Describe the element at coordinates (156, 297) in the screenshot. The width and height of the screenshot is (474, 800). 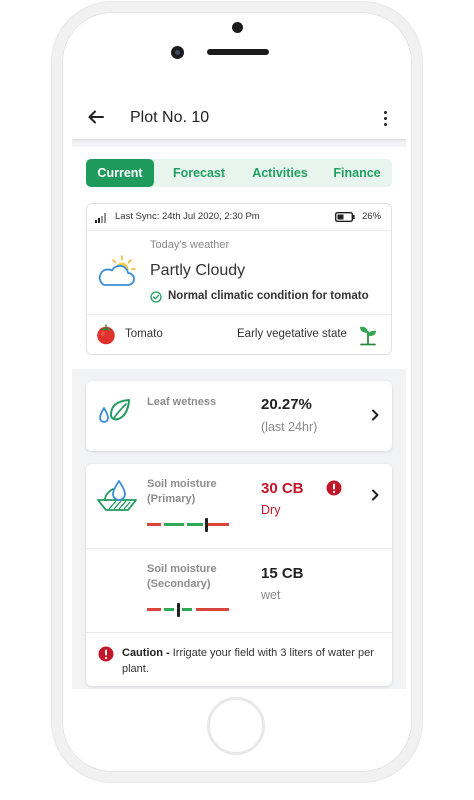
I see `check-circle-icon` at that location.